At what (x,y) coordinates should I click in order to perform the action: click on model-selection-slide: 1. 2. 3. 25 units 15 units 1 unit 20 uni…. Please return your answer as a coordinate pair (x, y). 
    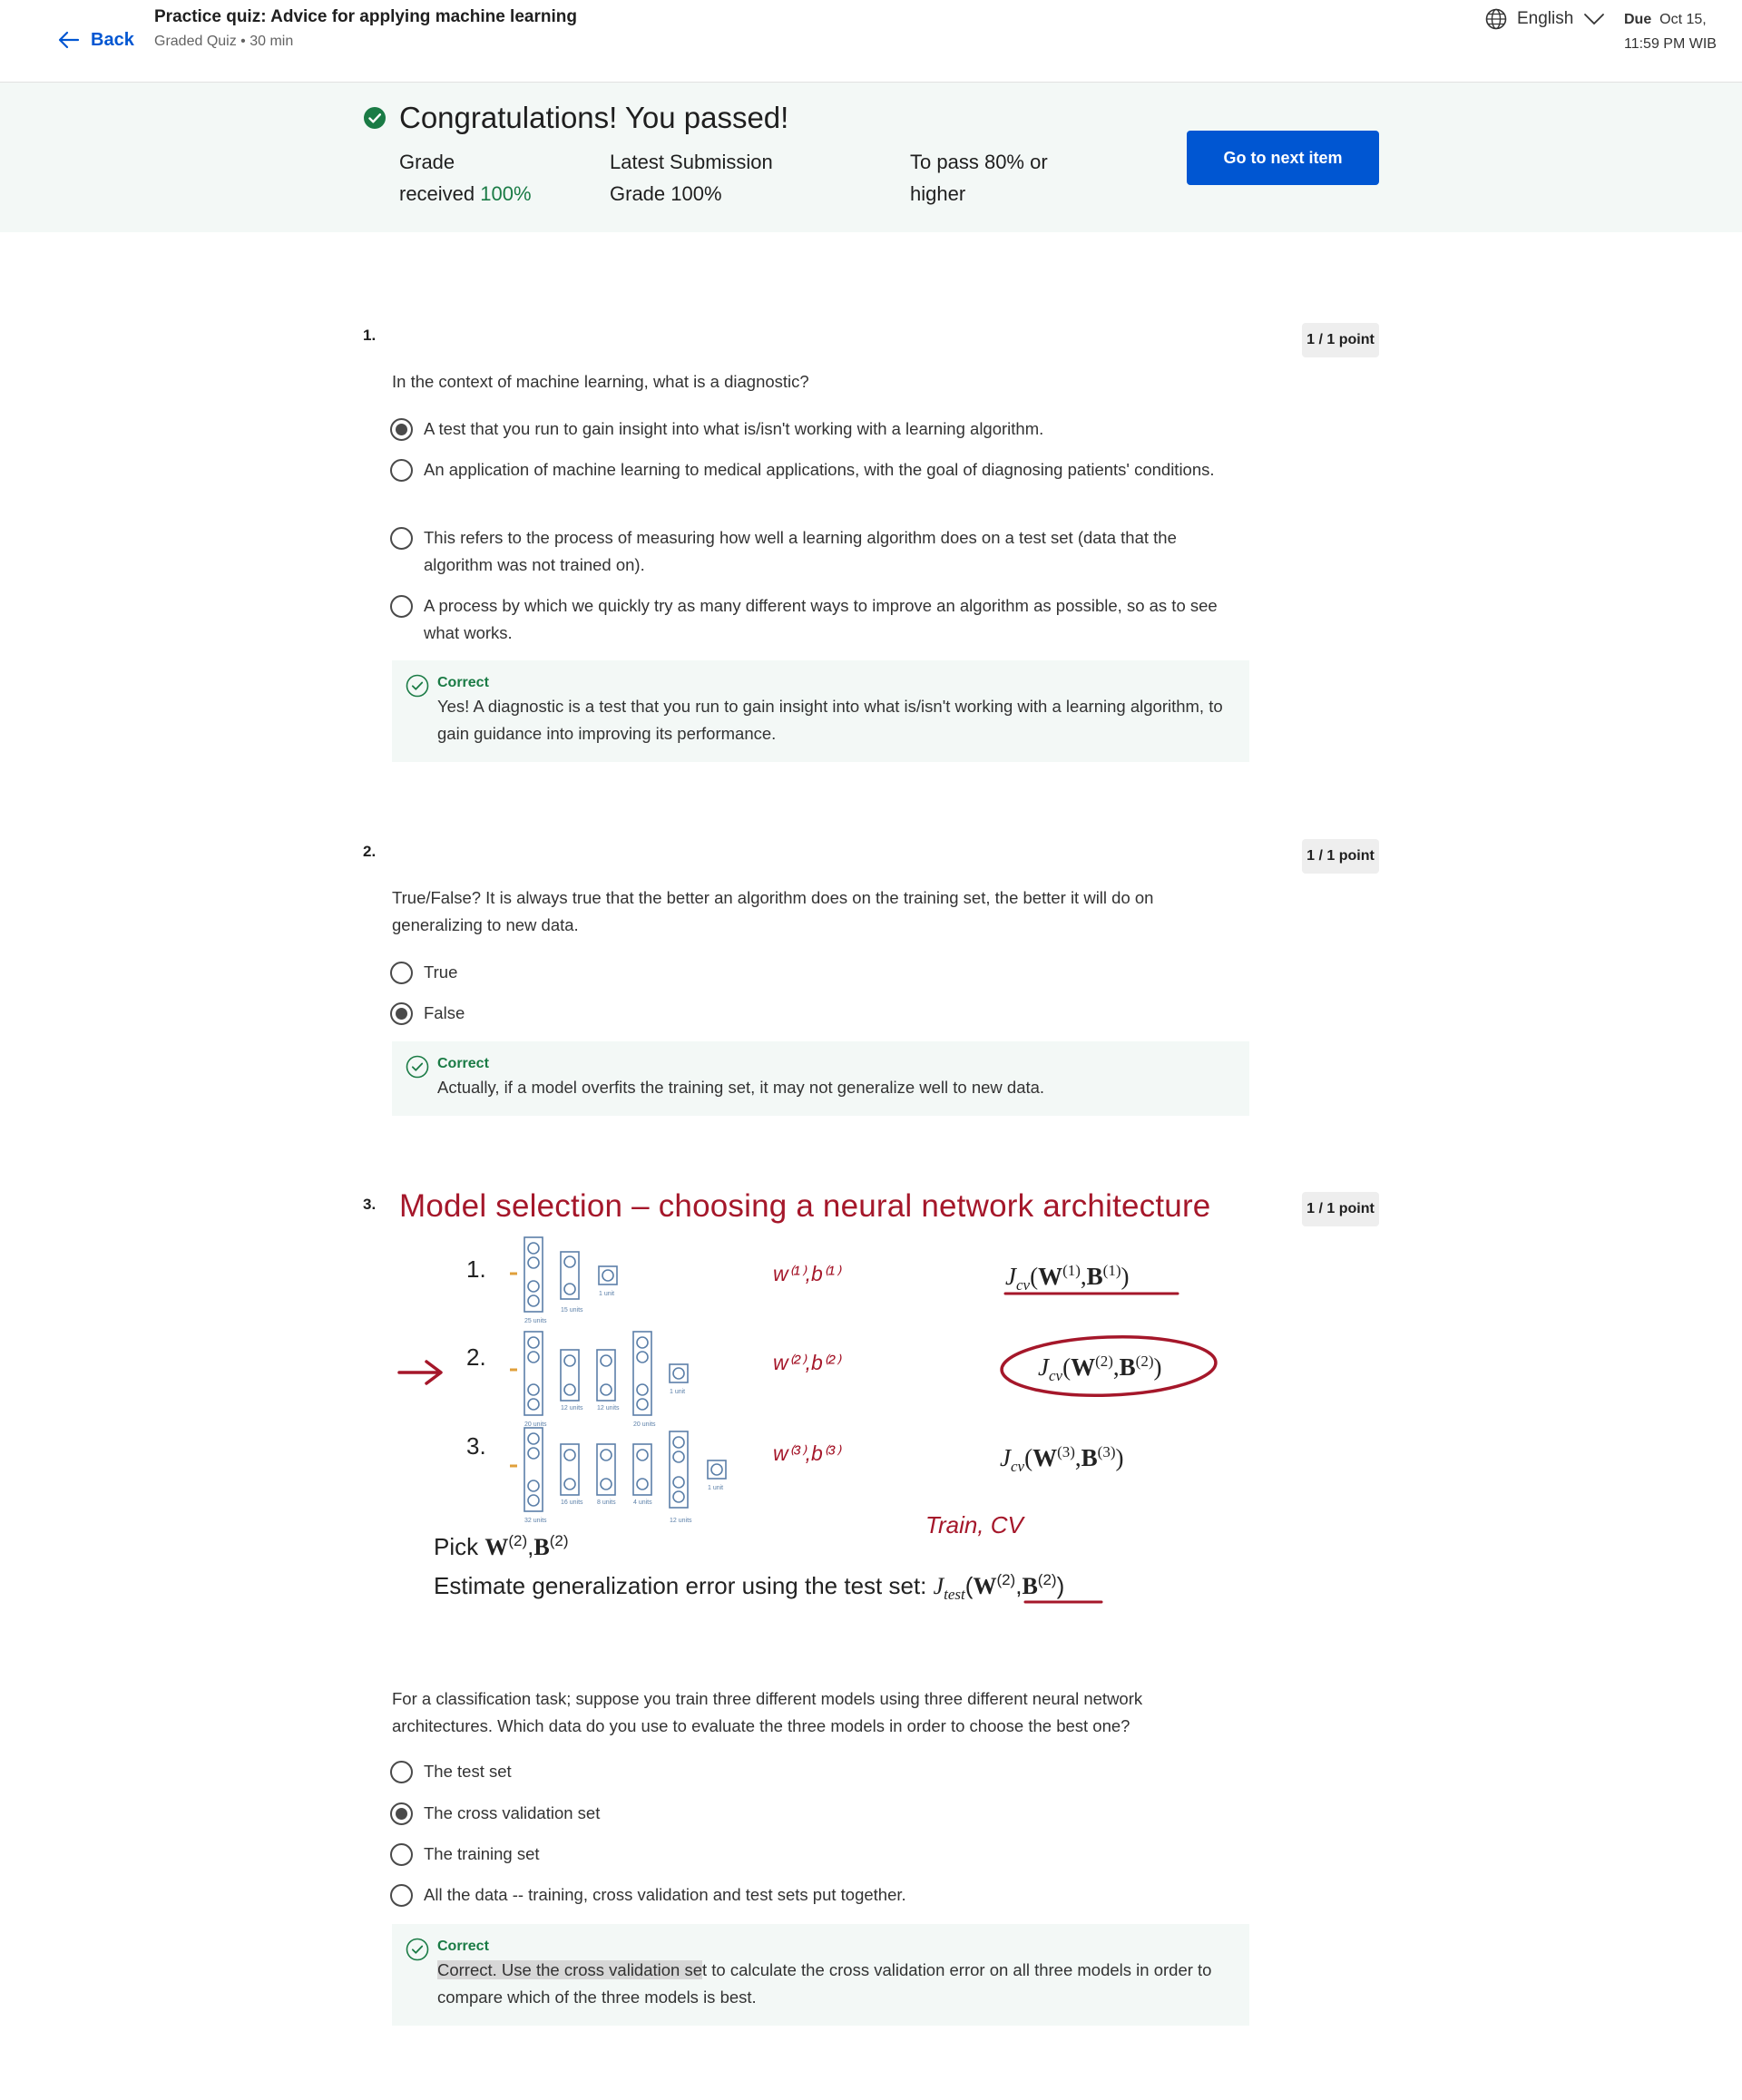
    Looking at the image, I should click on (807, 1420).